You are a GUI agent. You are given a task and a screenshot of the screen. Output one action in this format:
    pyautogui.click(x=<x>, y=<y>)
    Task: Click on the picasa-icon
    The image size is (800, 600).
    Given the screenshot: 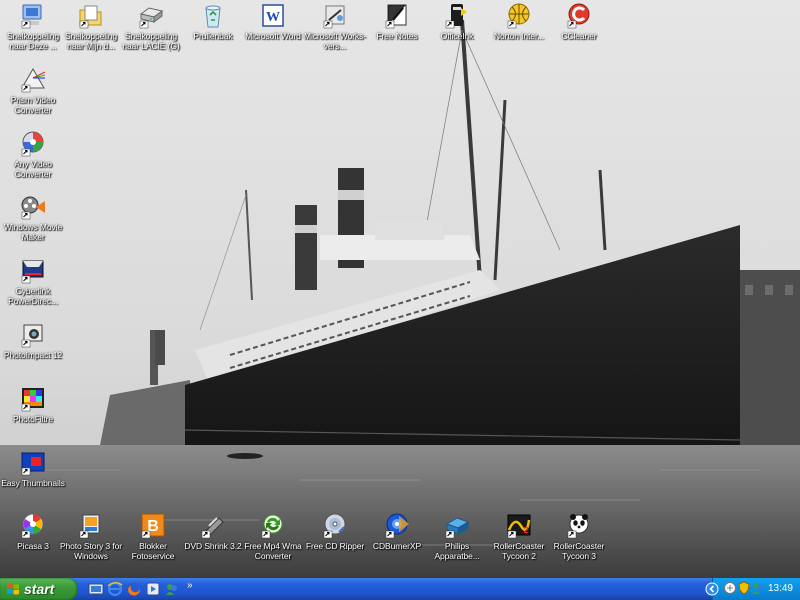 What is the action you would take?
    pyautogui.click(x=32, y=526)
    